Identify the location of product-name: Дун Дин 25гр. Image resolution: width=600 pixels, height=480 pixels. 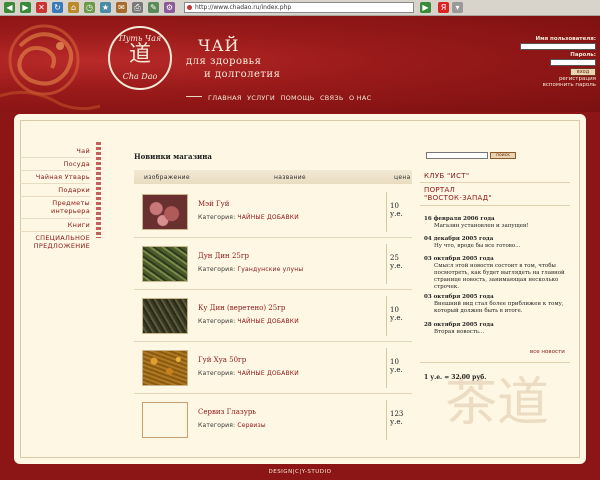
(223, 256).